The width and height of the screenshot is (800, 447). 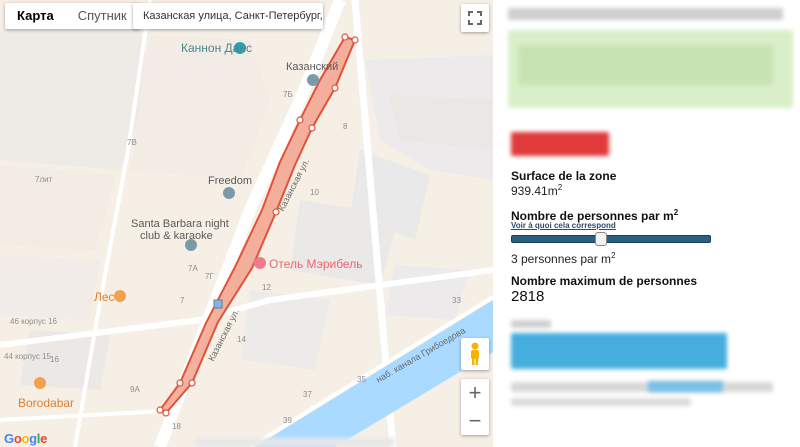 What do you see at coordinates (307, 394) in the screenshot?
I see `house-number: 37` at bounding box center [307, 394].